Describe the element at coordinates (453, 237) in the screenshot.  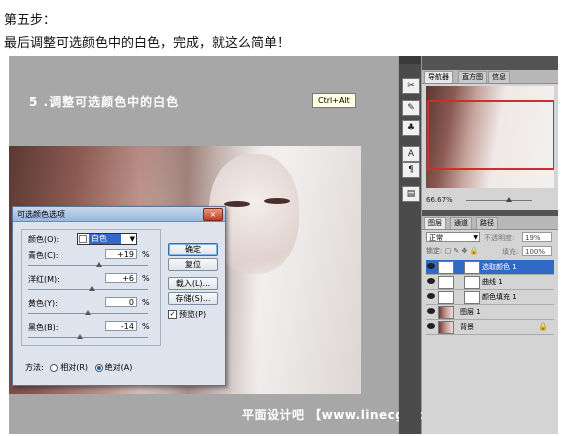
I see `blend-mode-select: 正常 ▼` at that location.